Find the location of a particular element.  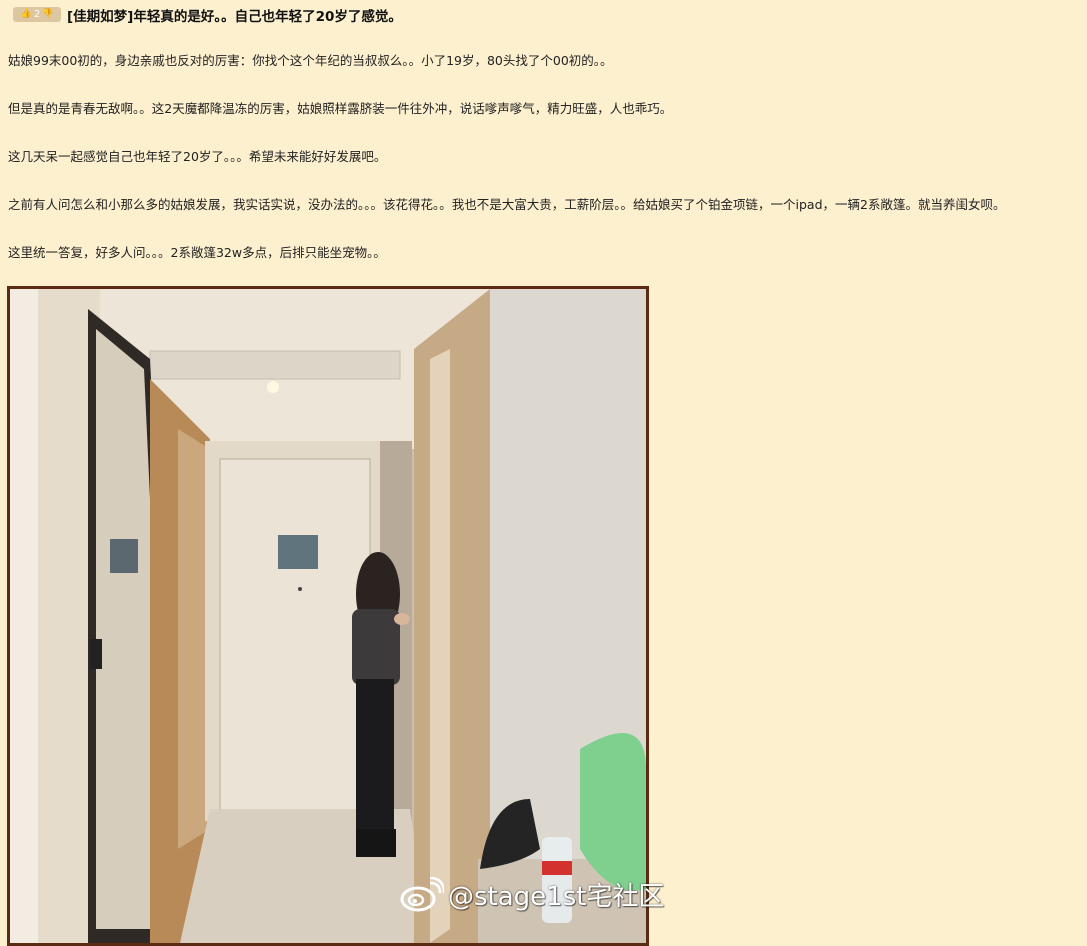

vote-count: 2 is located at coordinates (37, 14).